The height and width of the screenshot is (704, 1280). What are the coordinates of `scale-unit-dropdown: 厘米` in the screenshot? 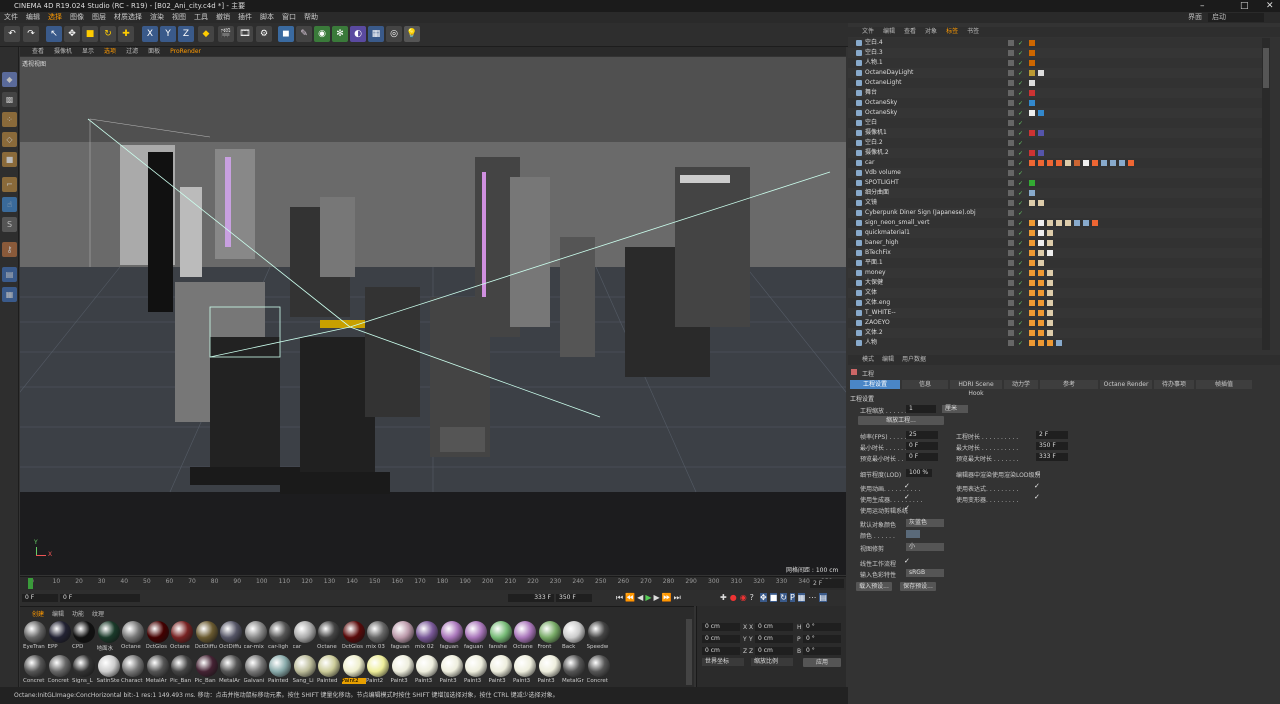 It's located at (955, 409).